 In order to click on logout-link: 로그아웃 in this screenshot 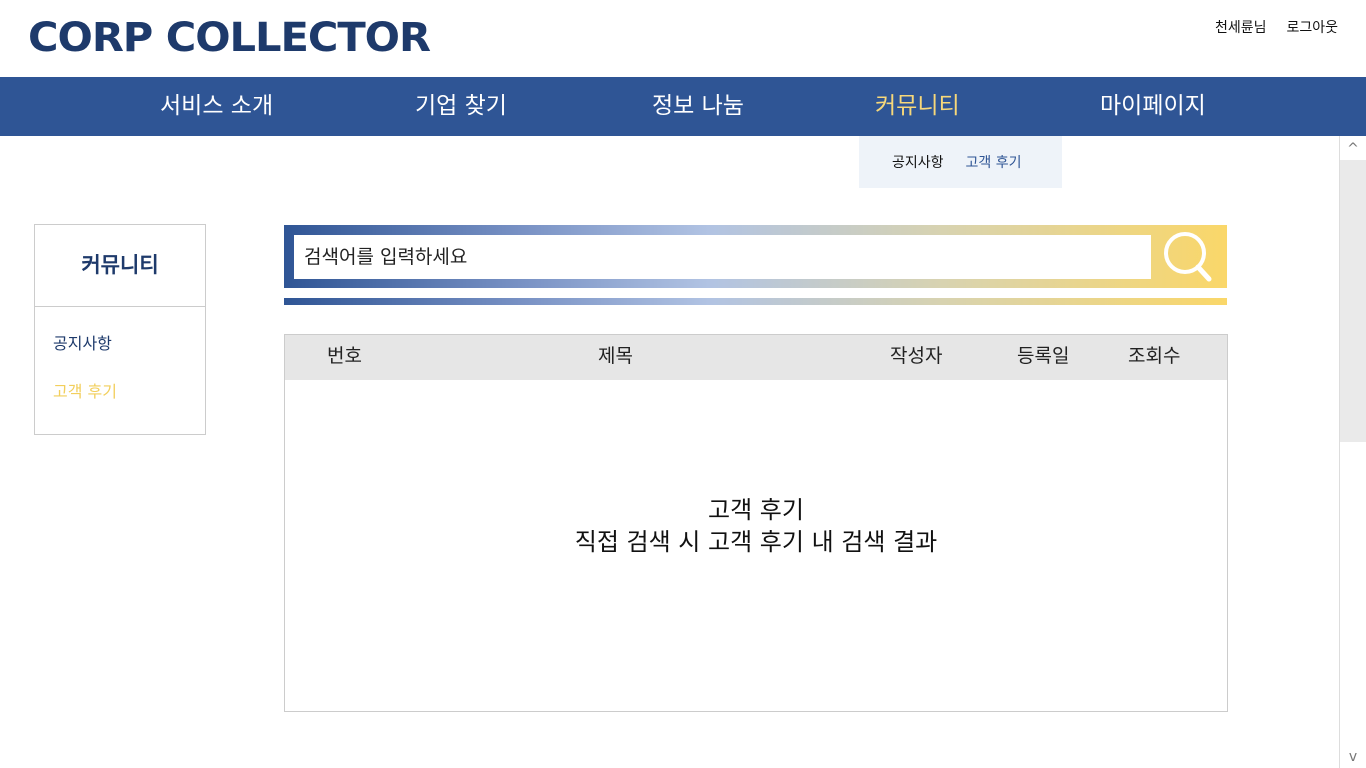, I will do `click(1312, 27)`.